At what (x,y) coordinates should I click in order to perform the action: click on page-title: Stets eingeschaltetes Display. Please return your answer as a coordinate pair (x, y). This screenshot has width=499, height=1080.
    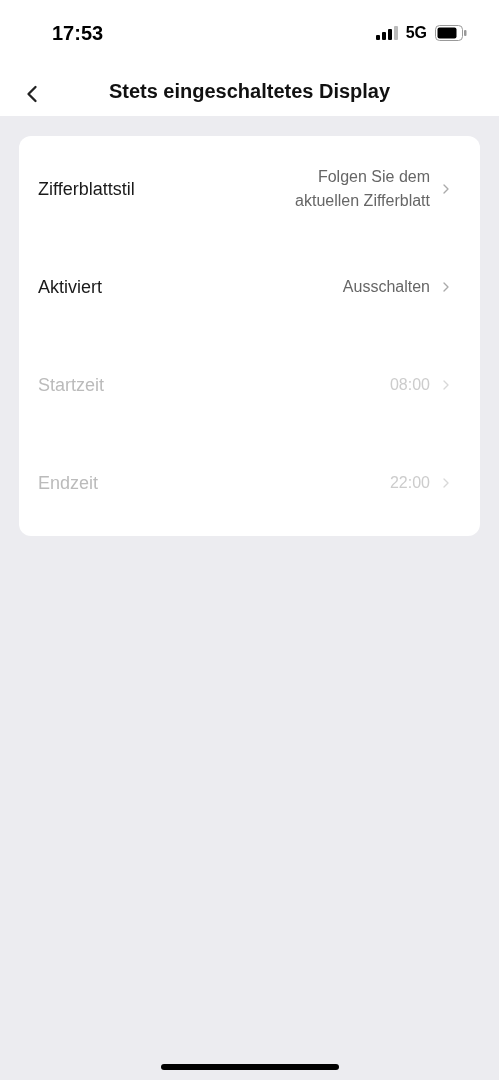
    Looking at the image, I should click on (249, 91).